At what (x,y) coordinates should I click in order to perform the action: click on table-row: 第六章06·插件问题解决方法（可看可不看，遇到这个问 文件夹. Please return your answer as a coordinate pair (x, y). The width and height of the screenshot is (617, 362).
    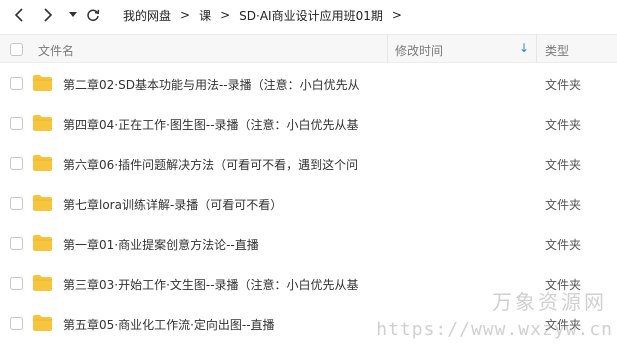
    Looking at the image, I should click on (308, 164).